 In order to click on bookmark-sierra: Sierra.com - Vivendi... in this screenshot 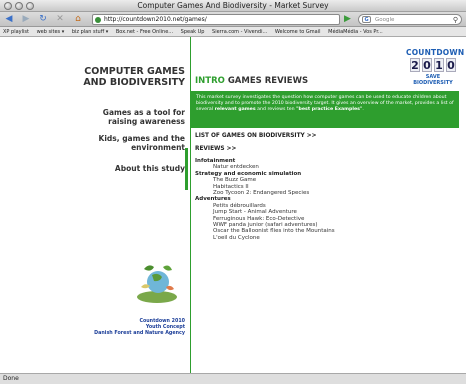, I will do `click(239, 31)`.